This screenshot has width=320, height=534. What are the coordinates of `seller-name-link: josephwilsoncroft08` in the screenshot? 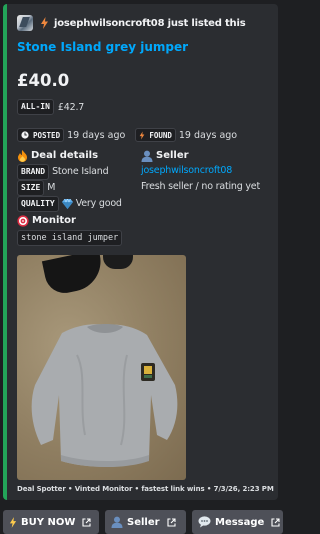 It's located at (200, 172).